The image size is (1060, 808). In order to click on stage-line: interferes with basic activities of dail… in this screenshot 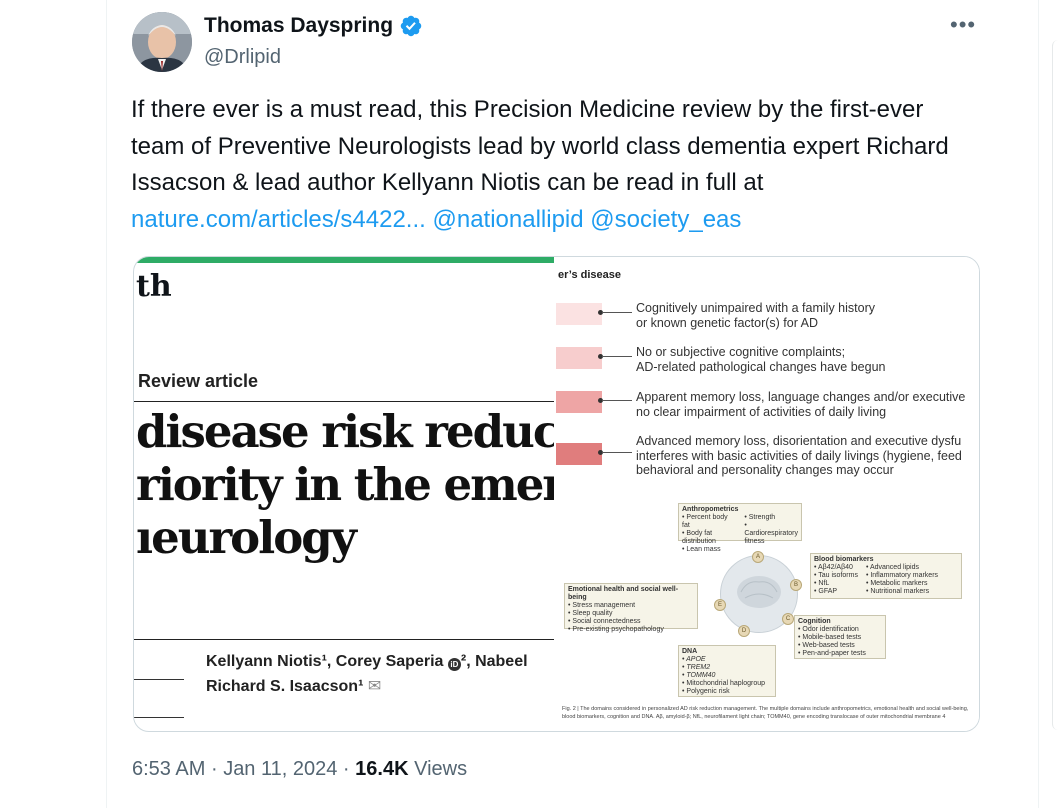, I will do `click(799, 455)`.